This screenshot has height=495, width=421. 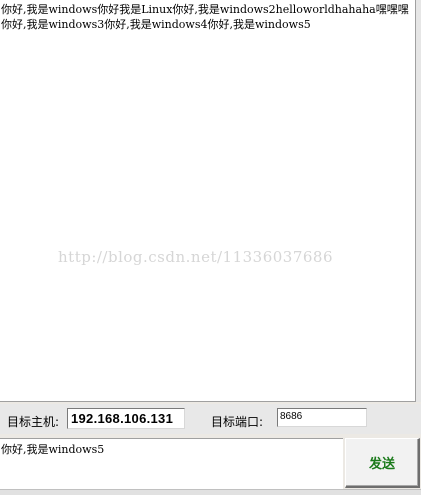 What do you see at coordinates (126, 418) in the screenshot?
I see `target-host-input: 192.168.106.131` at bounding box center [126, 418].